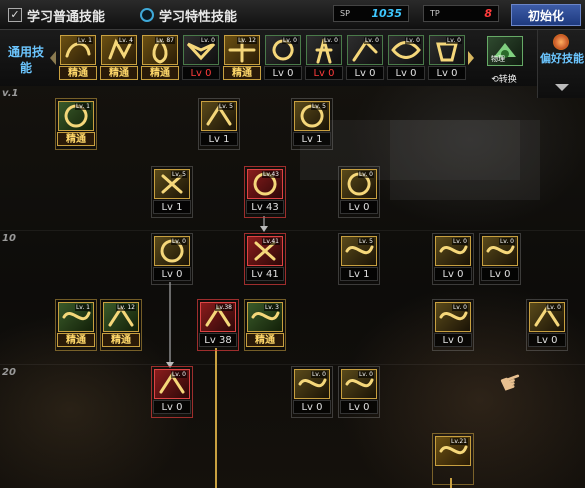  What do you see at coordinates (507, 80) in the screenshot?
I see `swap-label-text: 转换` at bounding box center [507, 80].